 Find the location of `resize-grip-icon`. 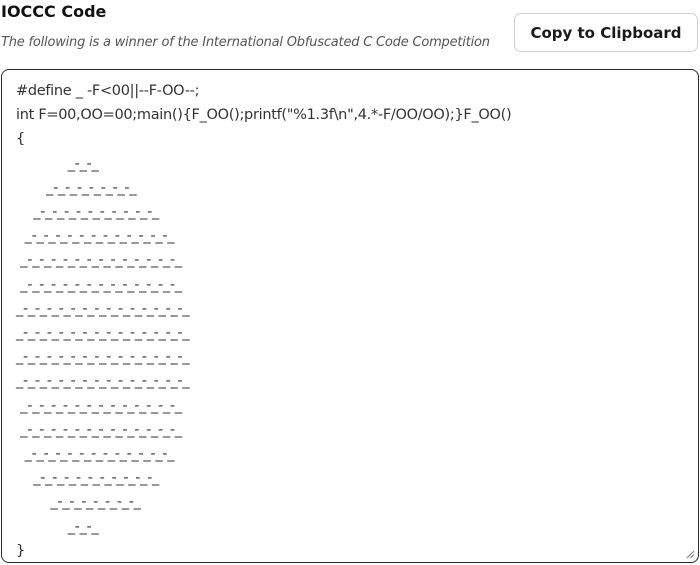

resize-grip-icon is located at coordinates (690, 554).